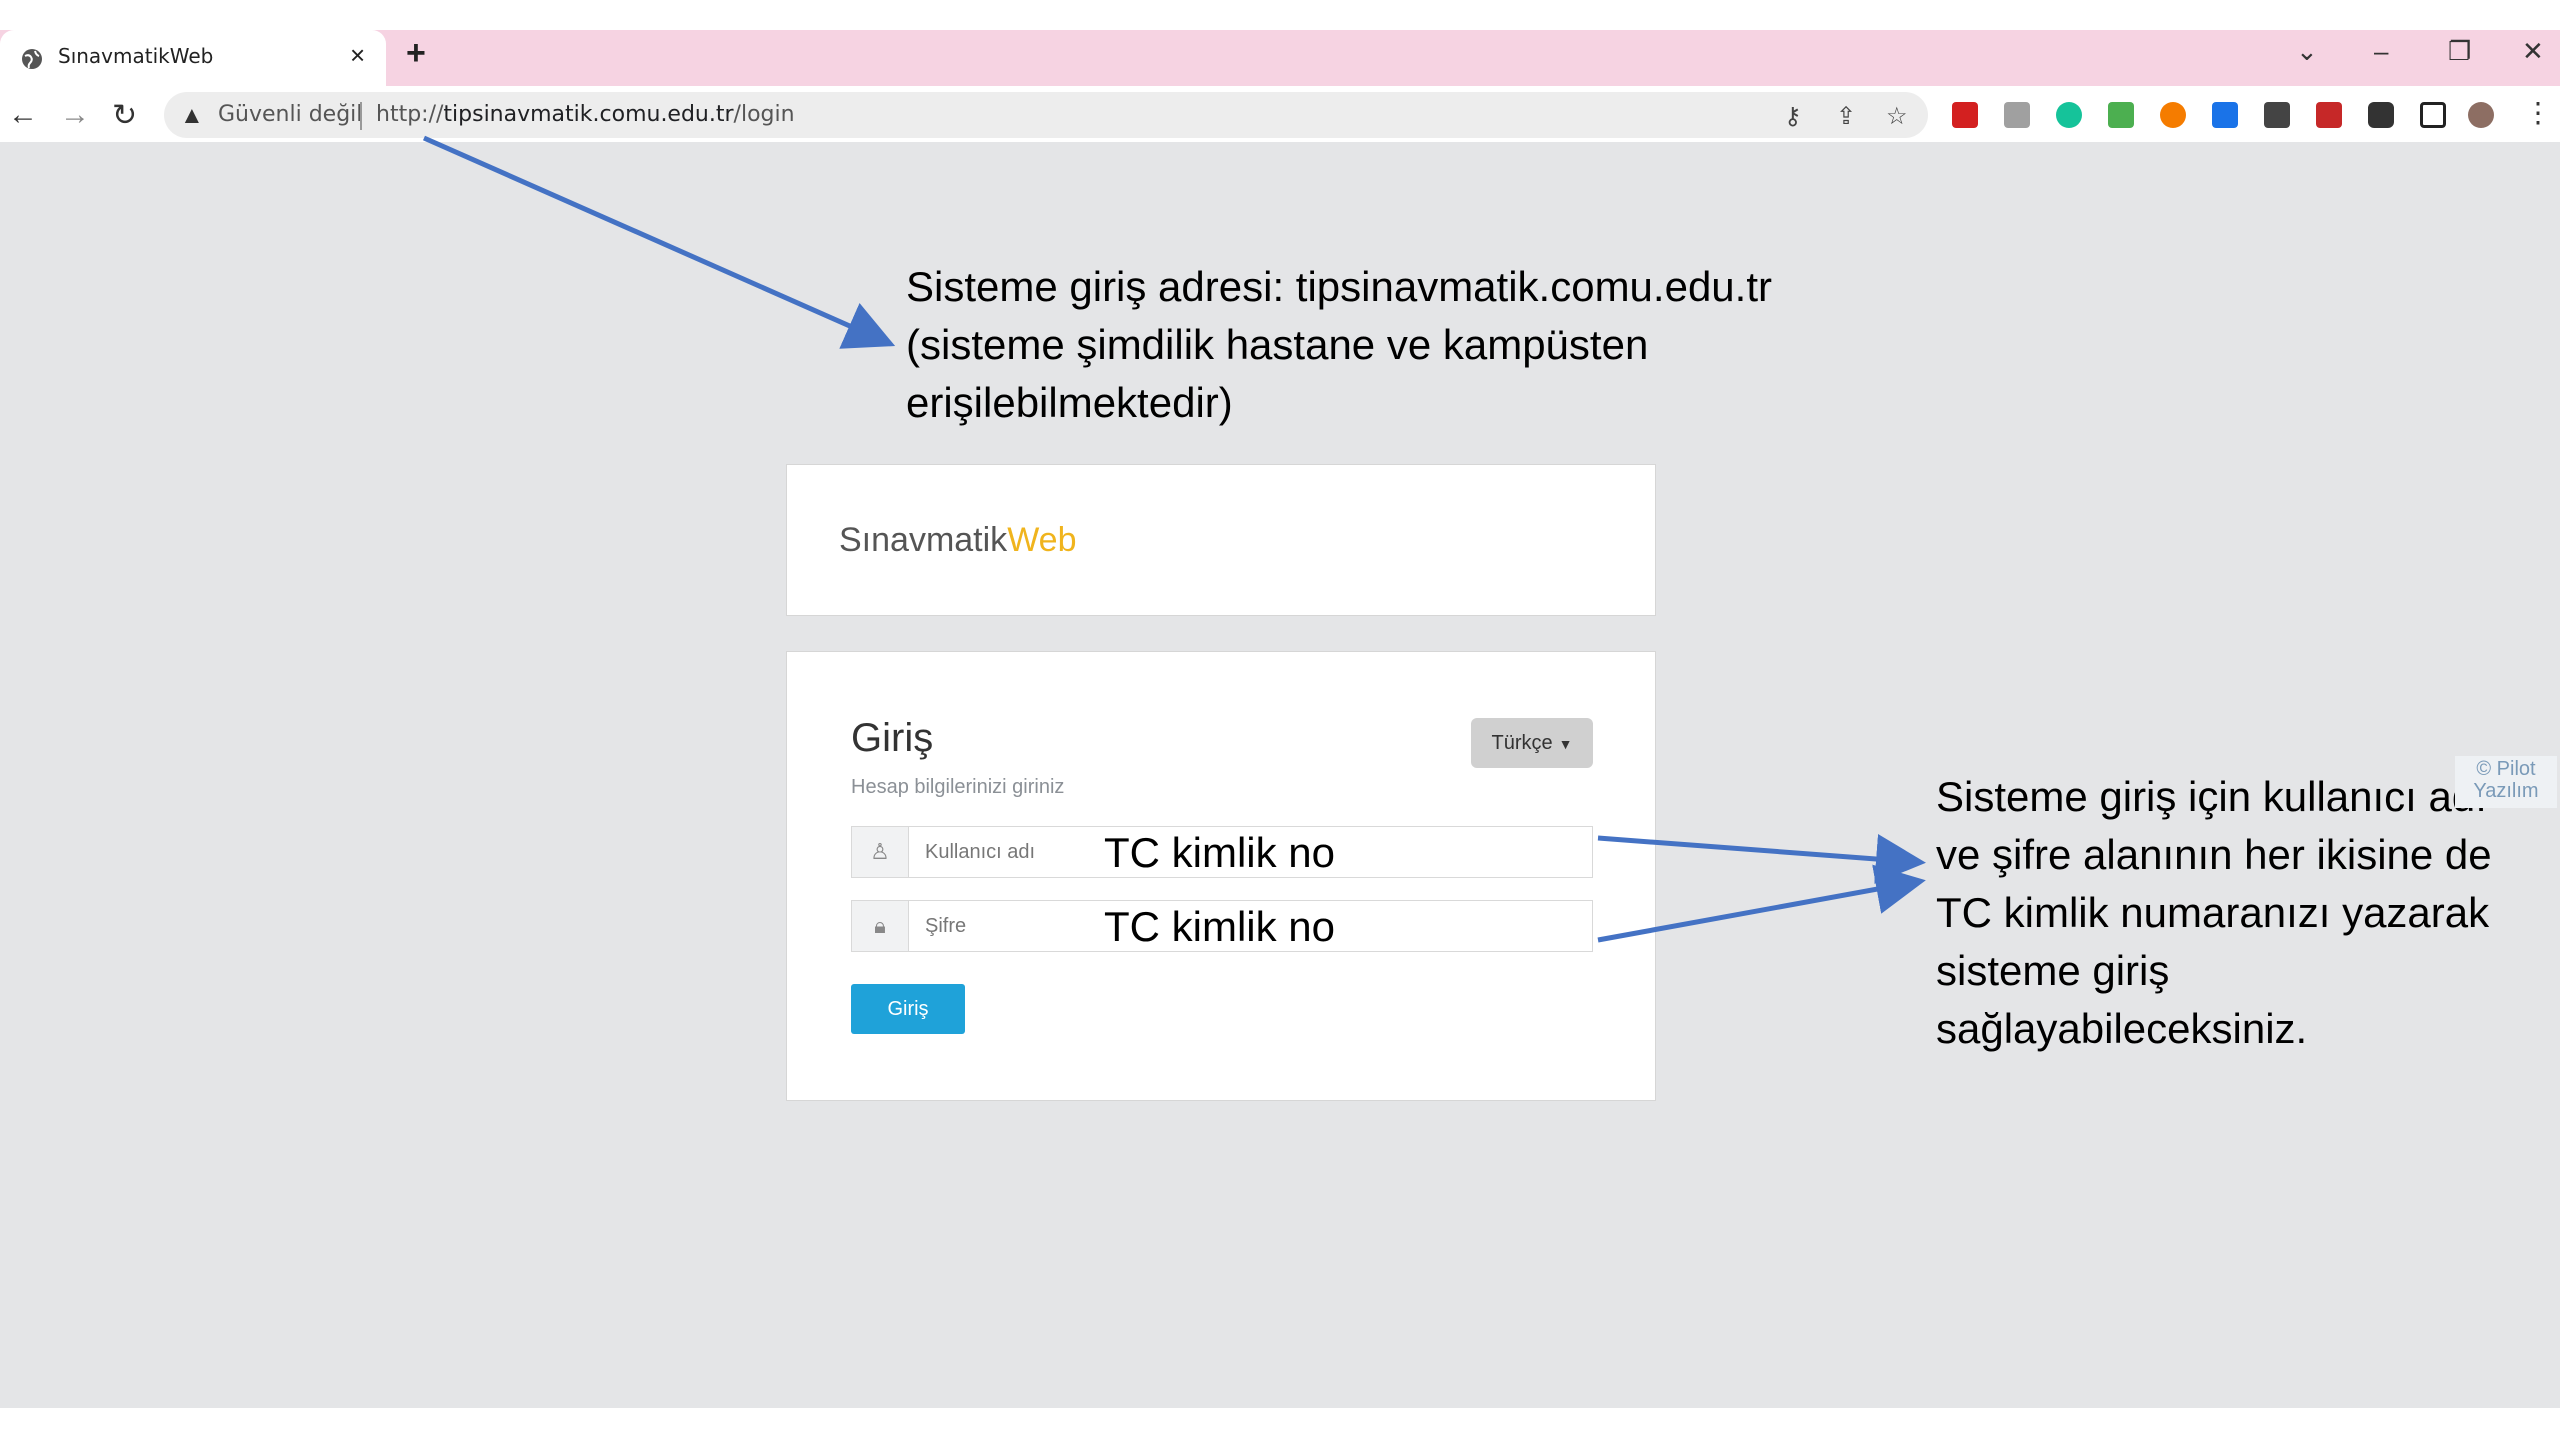 This screenshot has width=2560, height=1440. Describe the element at coordinates (1846, 116) in the screenshot. I see `share-icon: ⇪` at that location.